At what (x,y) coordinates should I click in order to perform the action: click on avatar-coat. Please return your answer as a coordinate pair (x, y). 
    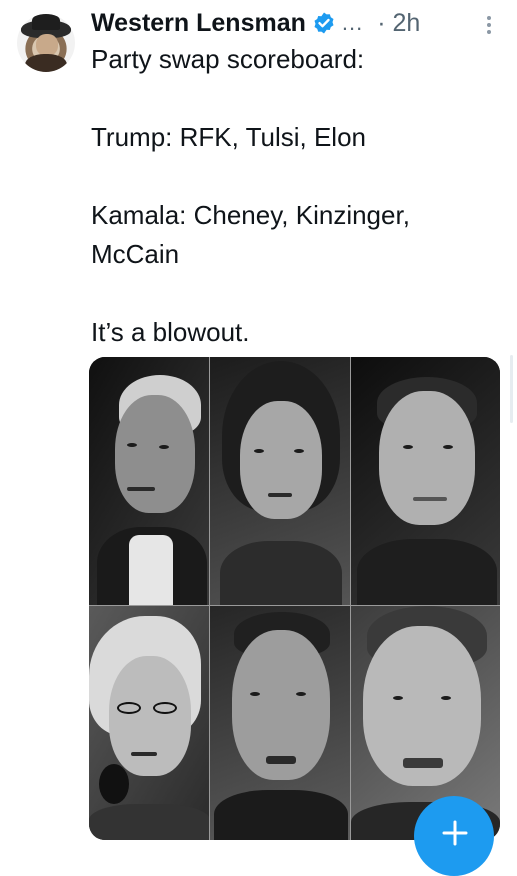
    Looking at the image, I should click on (46, 63).